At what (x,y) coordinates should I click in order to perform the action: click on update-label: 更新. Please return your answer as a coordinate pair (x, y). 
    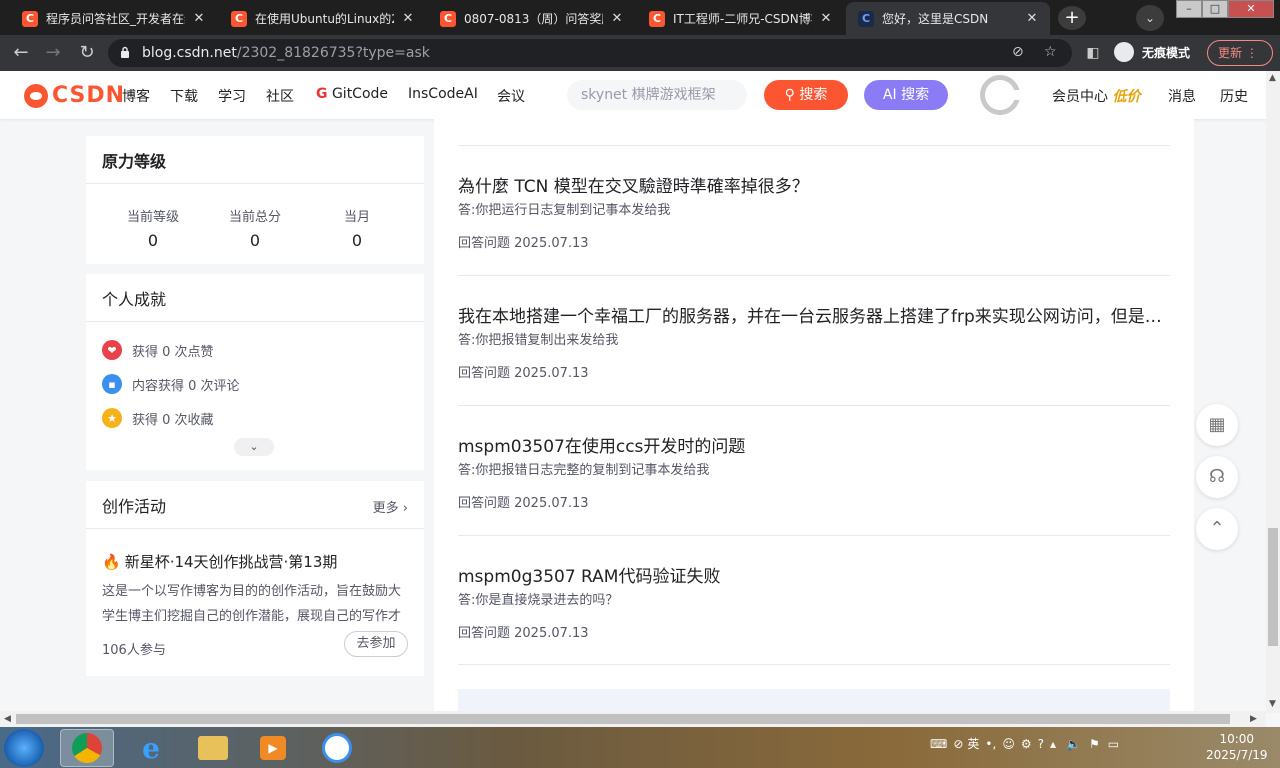
    Looking at the image, I should click on (1230, 53).